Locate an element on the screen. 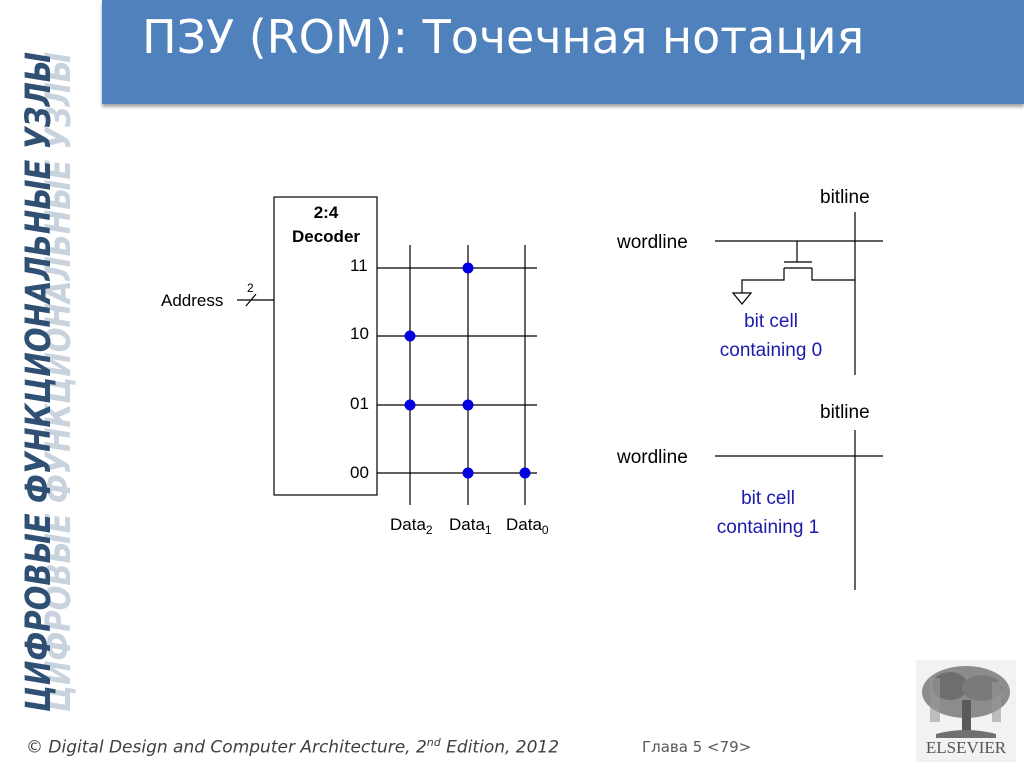 This screenshot has width=1024, height=767. dot-01-data1 is located at coordinates (468, 405).